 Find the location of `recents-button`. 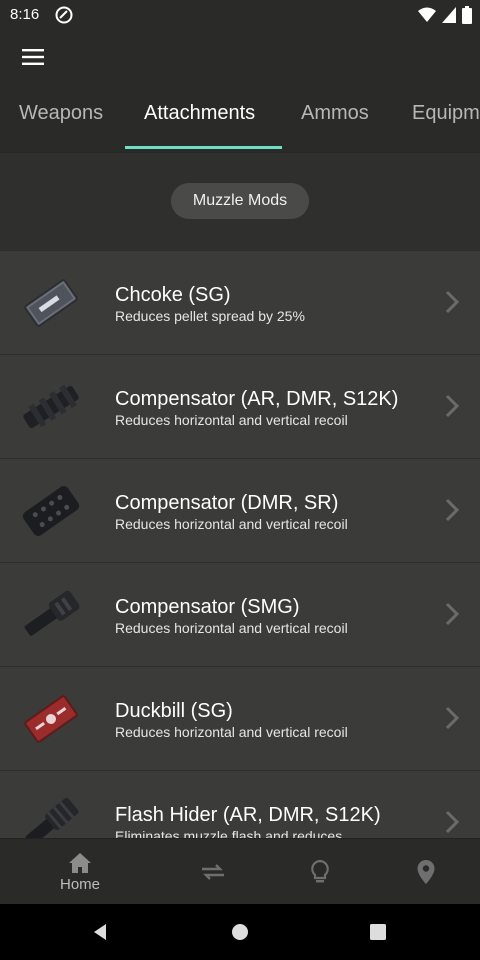

recents-button is located at coordinates (378, 932).